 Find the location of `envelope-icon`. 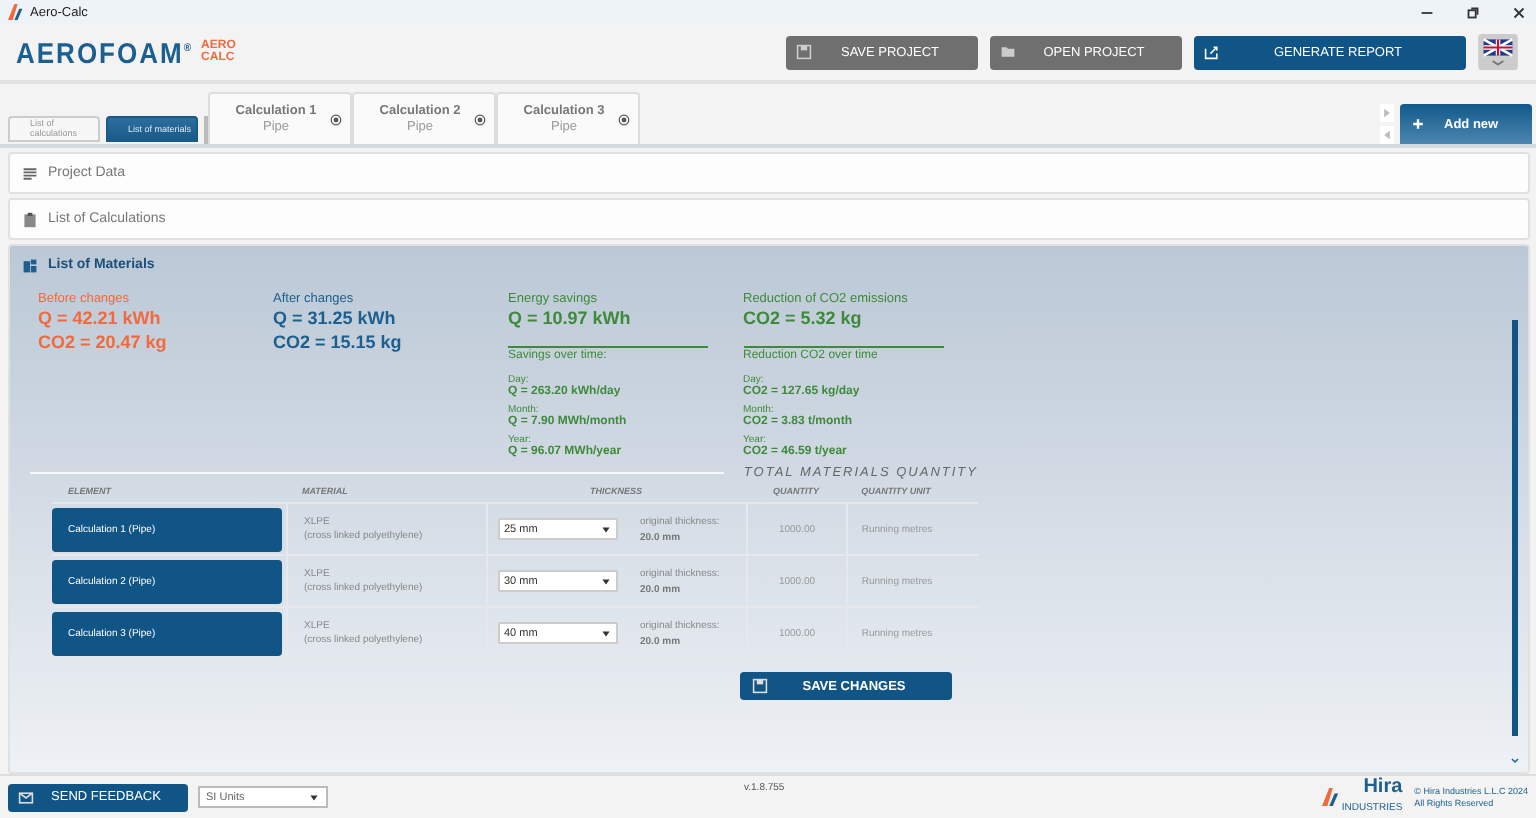

envelope-icon is located at coordinates (26, 797).